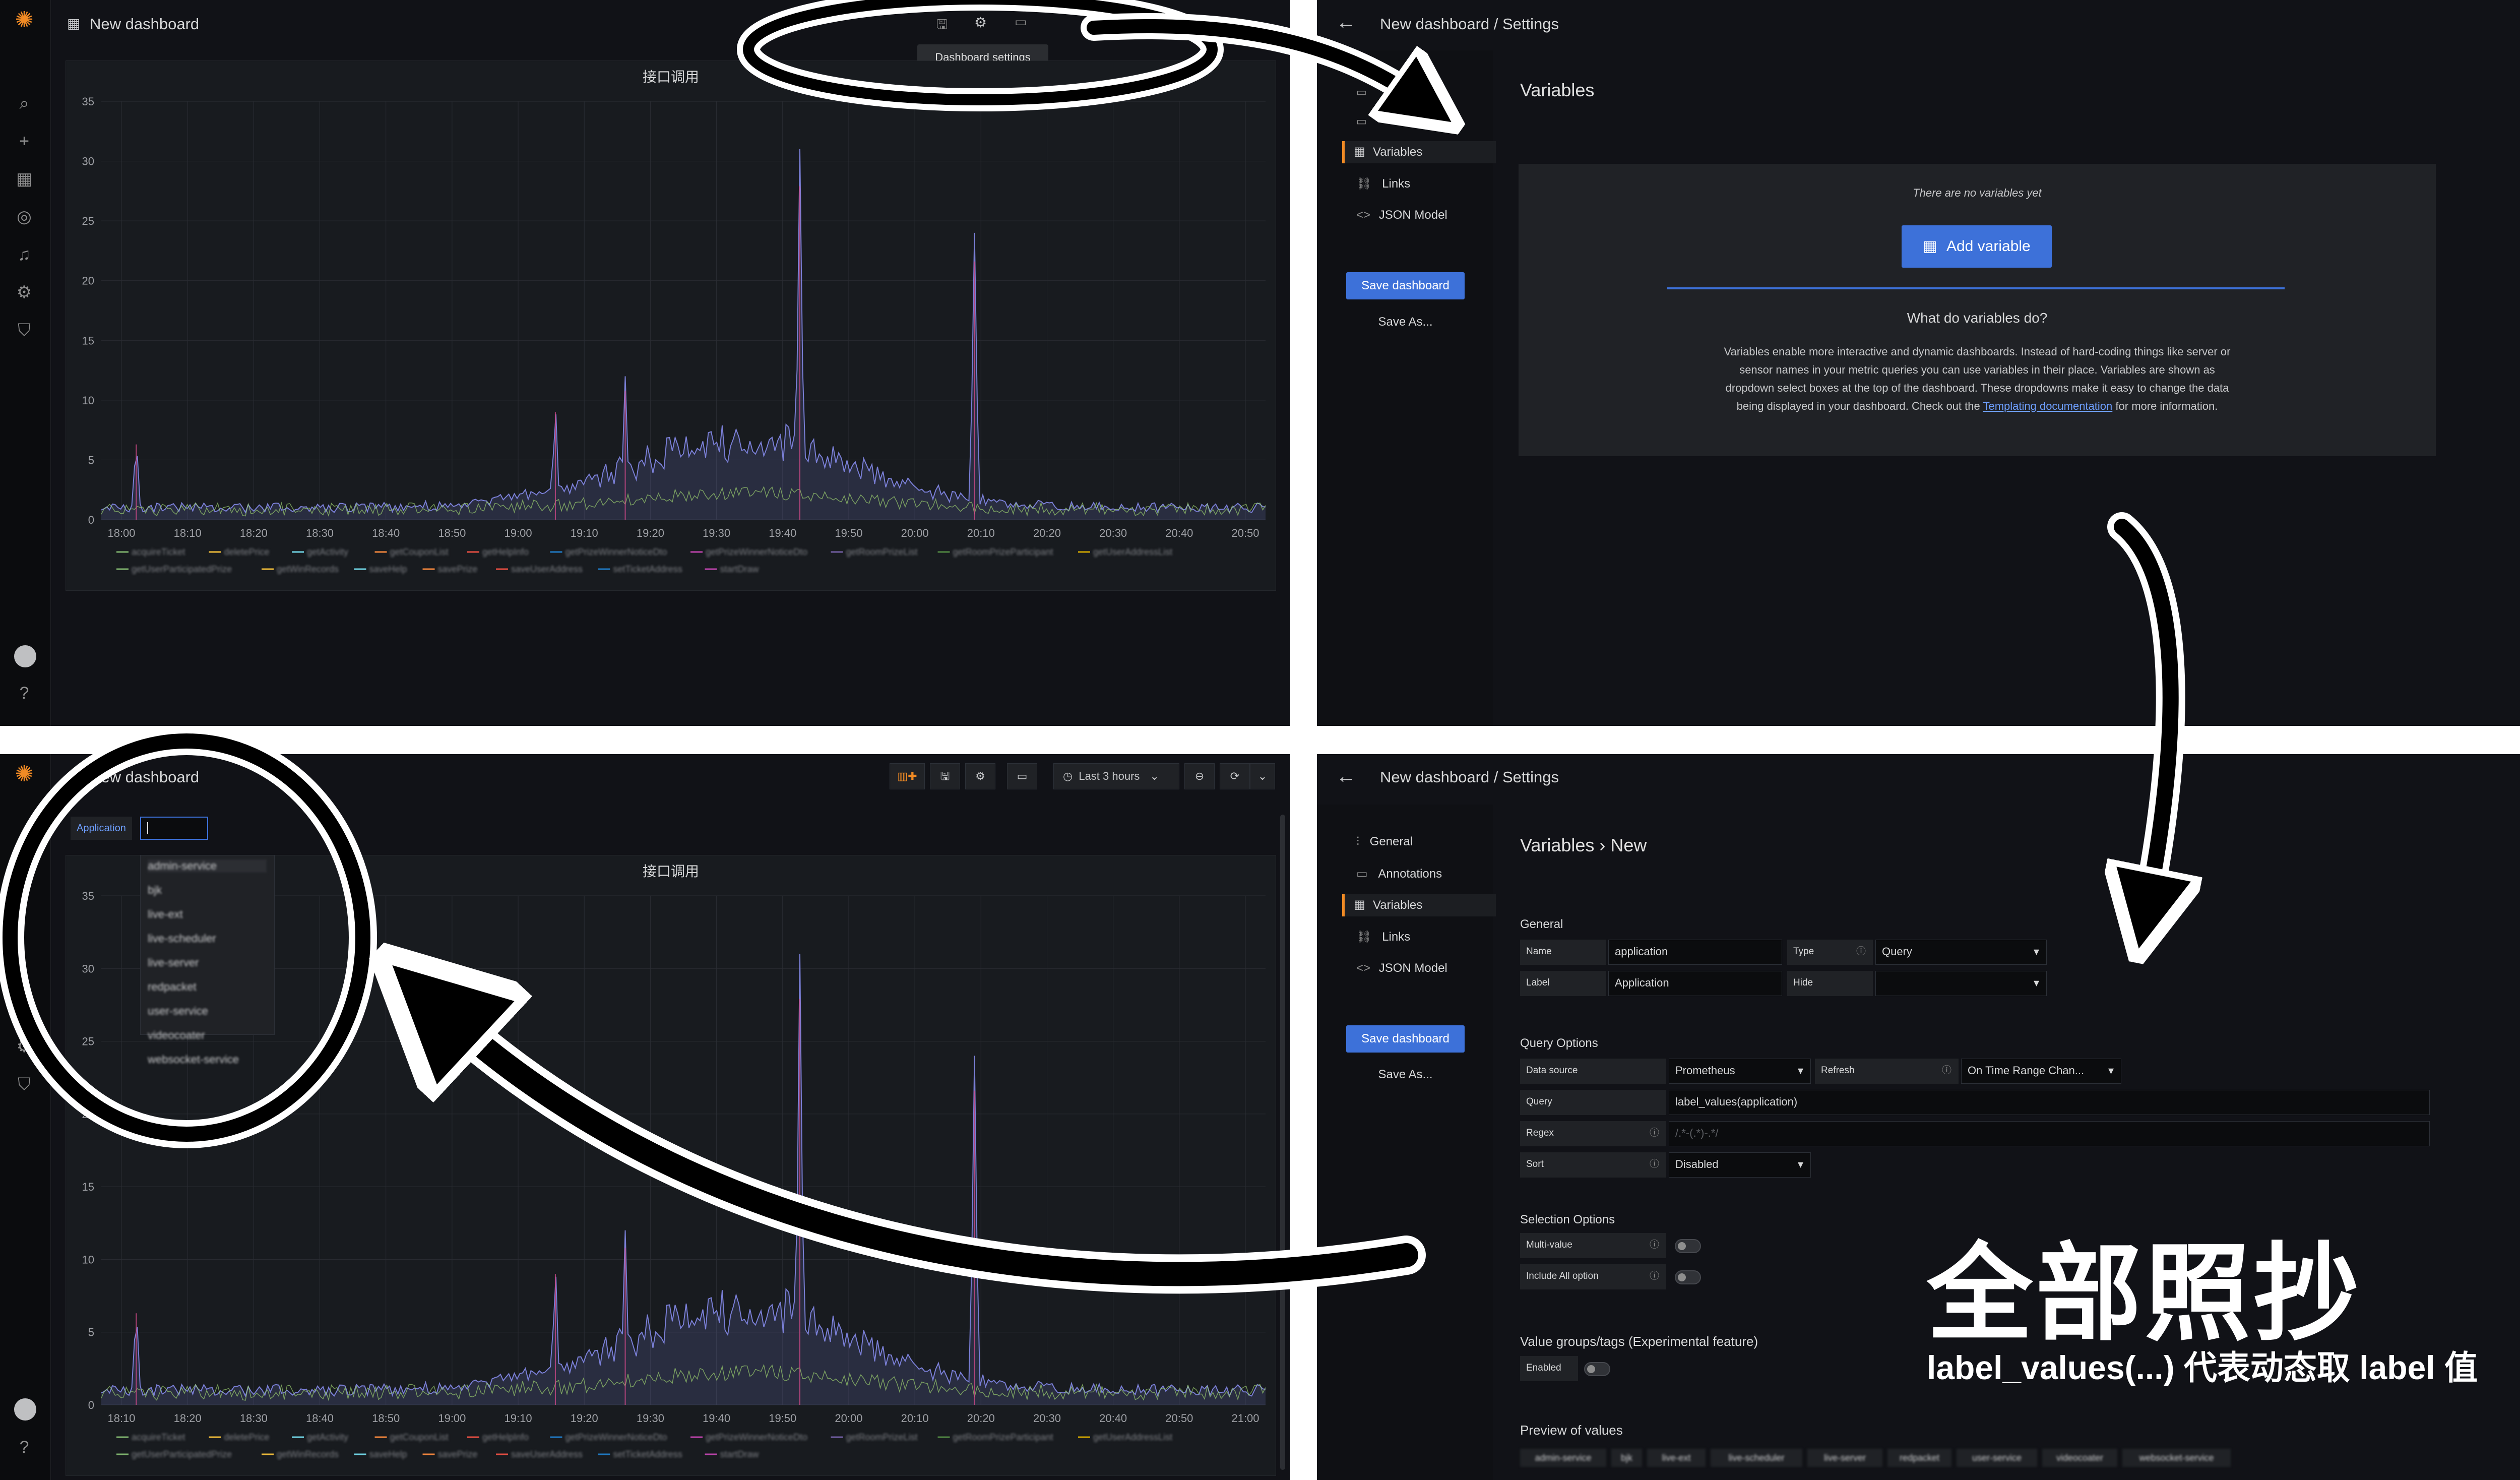 The width and height of the screenshot is (2520, 1480). I want to click on dropdown-option: live-server, so click(173, 962).